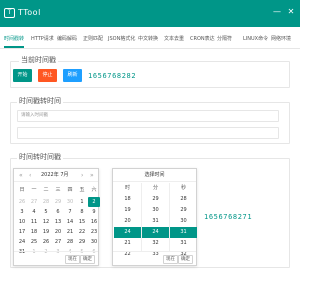  Describe the element at coordinates (174, 41) in the screenshot. I see `tab-dedupe: 文本去重` at that location.